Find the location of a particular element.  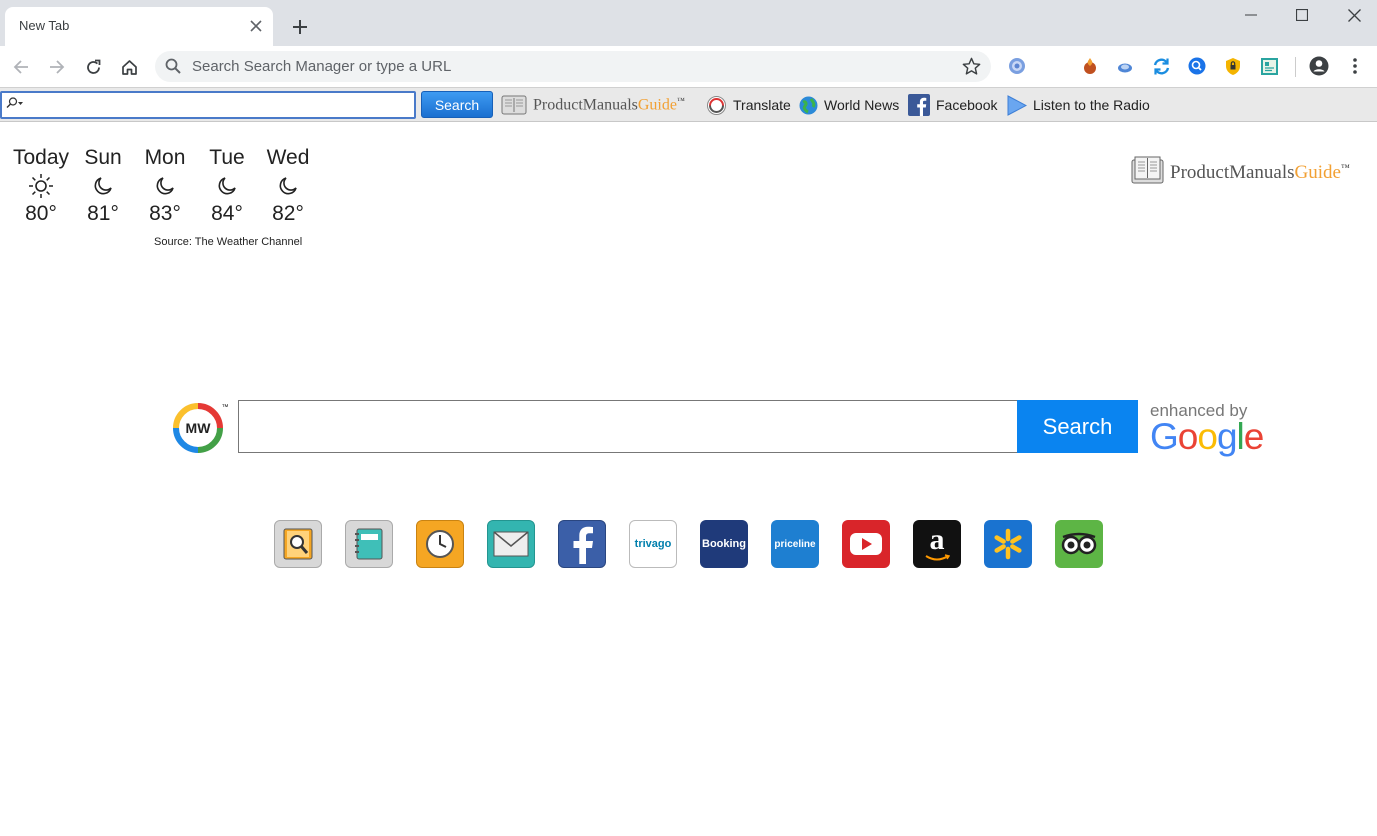

amazon-smile-icon is located at coordinates (937, 557).